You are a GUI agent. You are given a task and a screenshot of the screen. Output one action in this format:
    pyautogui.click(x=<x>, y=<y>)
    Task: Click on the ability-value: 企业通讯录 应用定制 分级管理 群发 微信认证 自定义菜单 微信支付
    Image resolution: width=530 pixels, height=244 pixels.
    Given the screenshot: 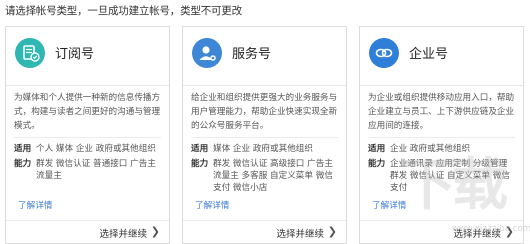 What is the action you would take?
    pyautogui.click(x=450, y=176)
    